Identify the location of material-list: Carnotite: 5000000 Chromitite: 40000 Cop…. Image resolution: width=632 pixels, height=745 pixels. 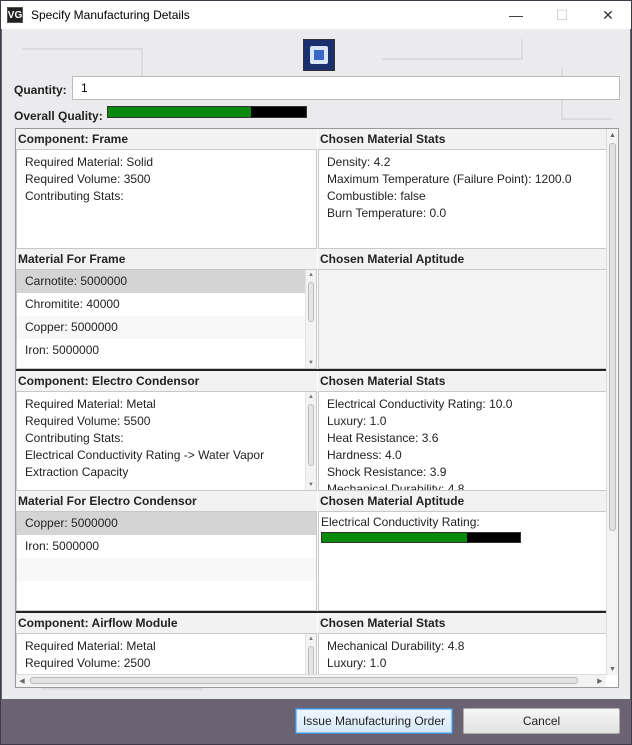
(166, 319).